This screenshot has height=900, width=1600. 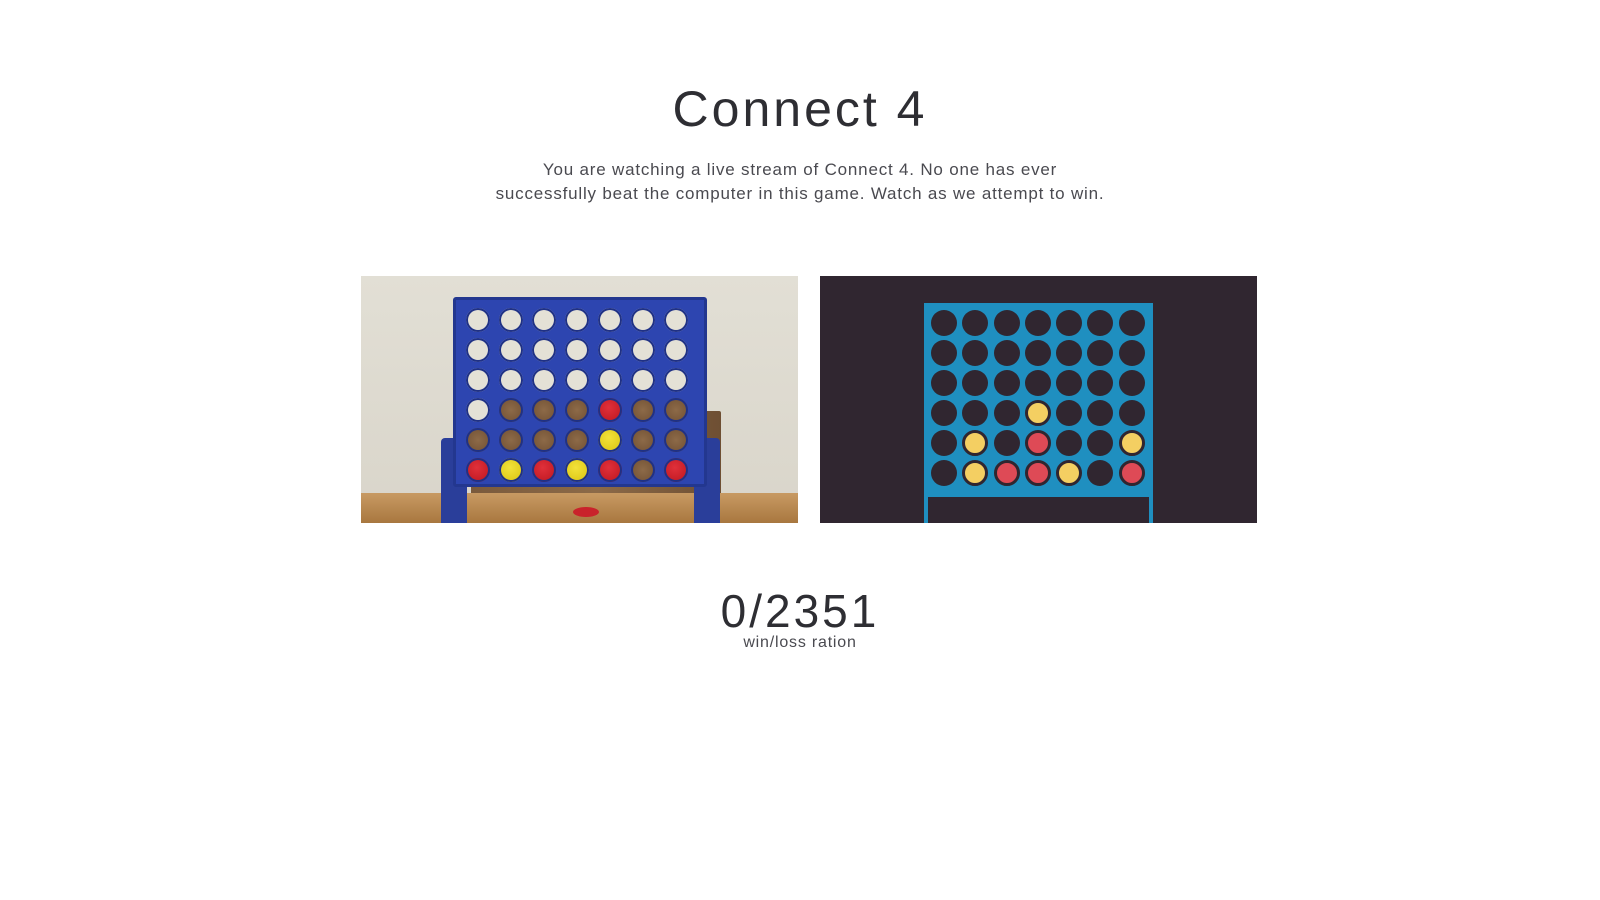 I want to click on sim-slot-r2-c2, so click(x=975, y=353).